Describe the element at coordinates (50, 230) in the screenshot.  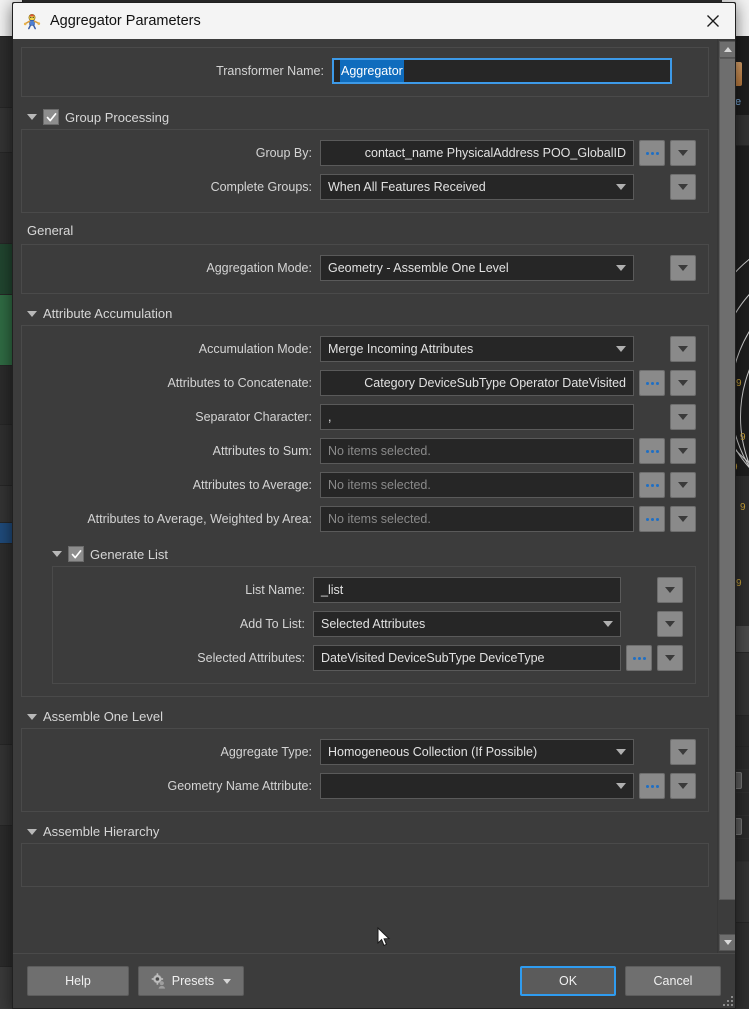
I see `section-general-label: General` at that location.